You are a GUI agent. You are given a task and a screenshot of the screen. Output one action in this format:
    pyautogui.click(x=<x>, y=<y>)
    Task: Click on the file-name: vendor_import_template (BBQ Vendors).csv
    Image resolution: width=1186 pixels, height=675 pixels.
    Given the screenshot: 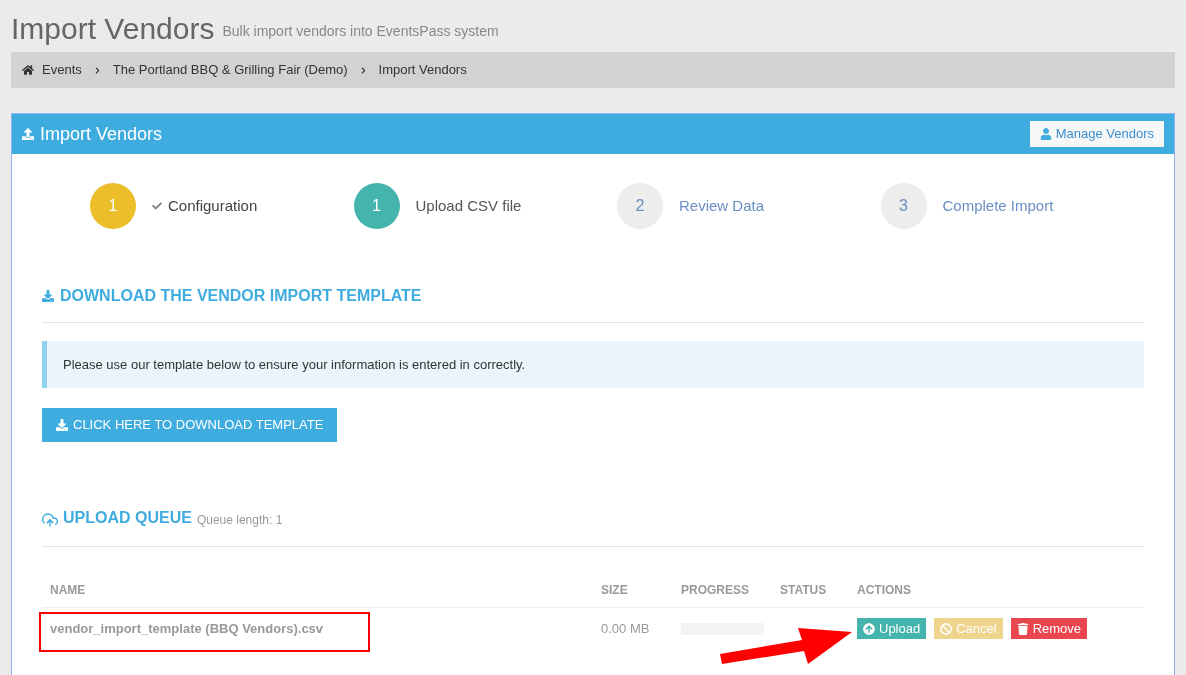 What is the action you would take?
    pyautogui.click(x=187, y=628)
    